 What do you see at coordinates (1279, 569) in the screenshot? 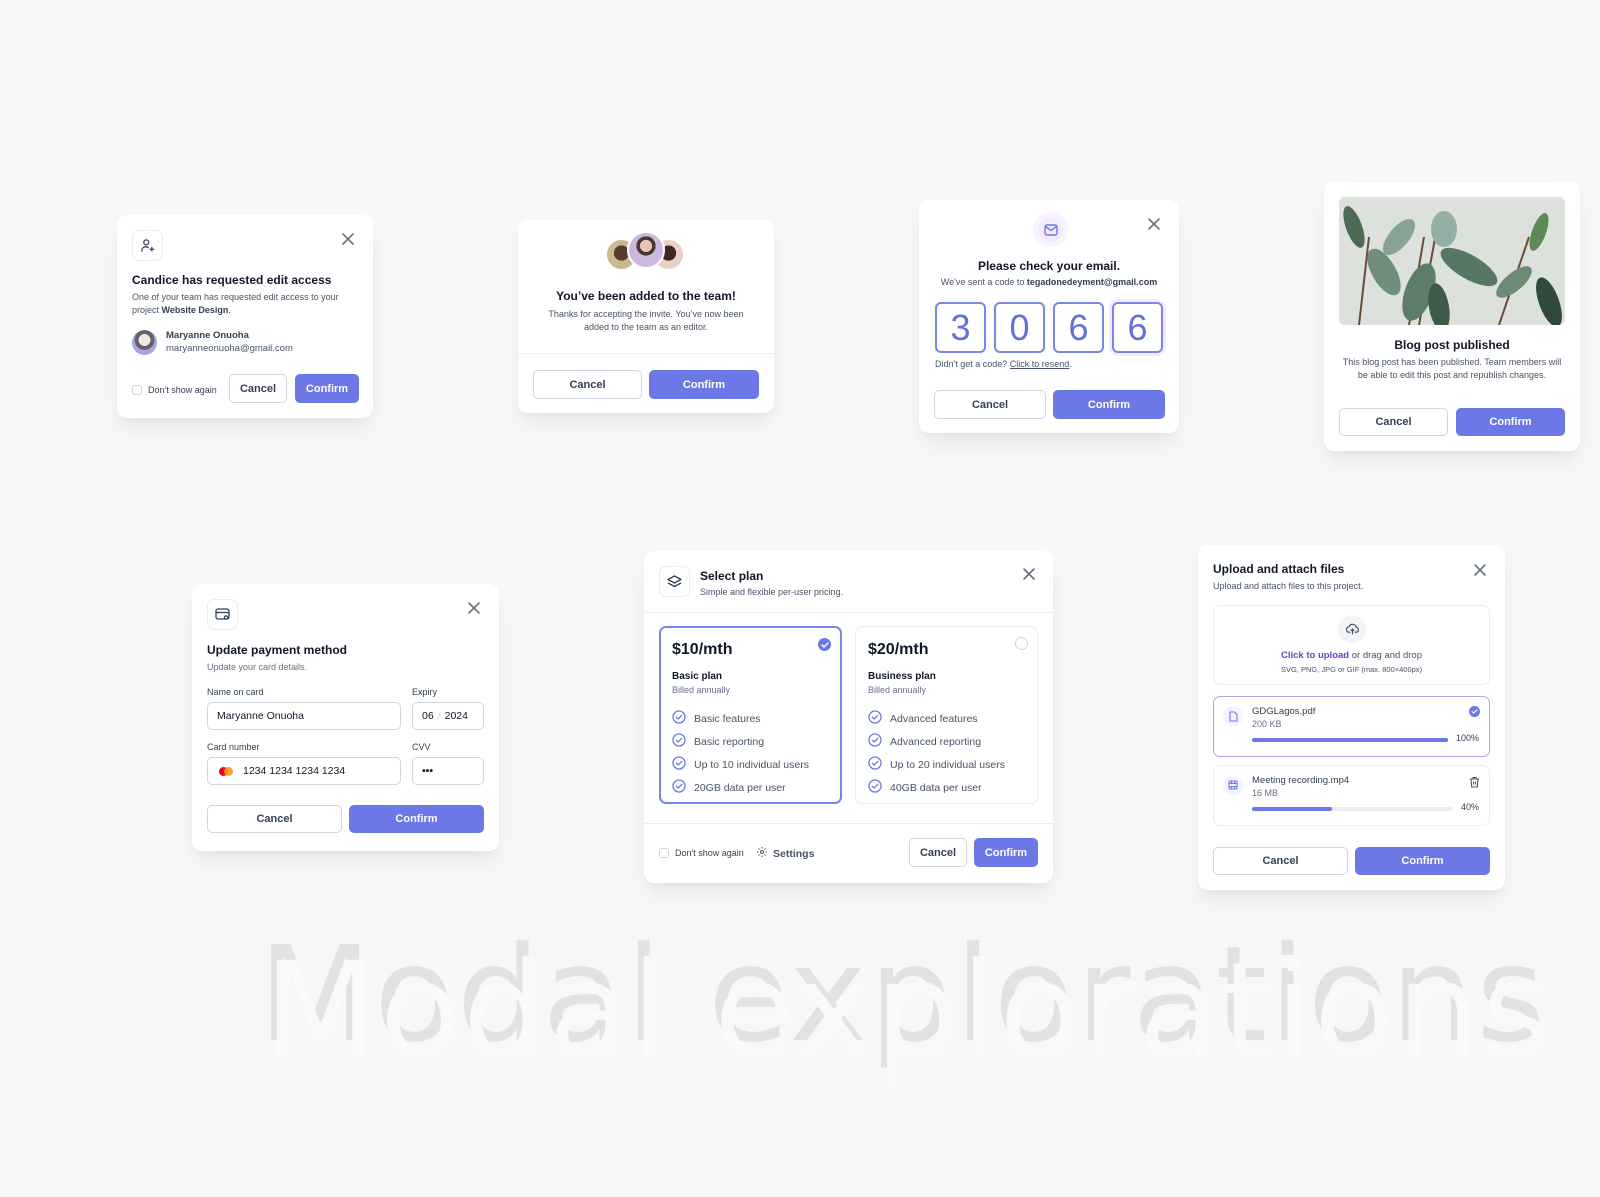
I see `modal-title: Upload and attach files` at bounding box center [1279, 569].